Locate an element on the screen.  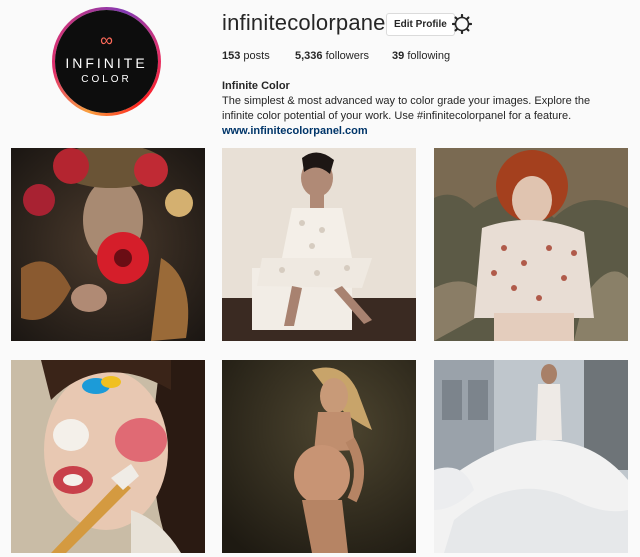
infinity-icon: ∞ is located at coordinates (106, 39).